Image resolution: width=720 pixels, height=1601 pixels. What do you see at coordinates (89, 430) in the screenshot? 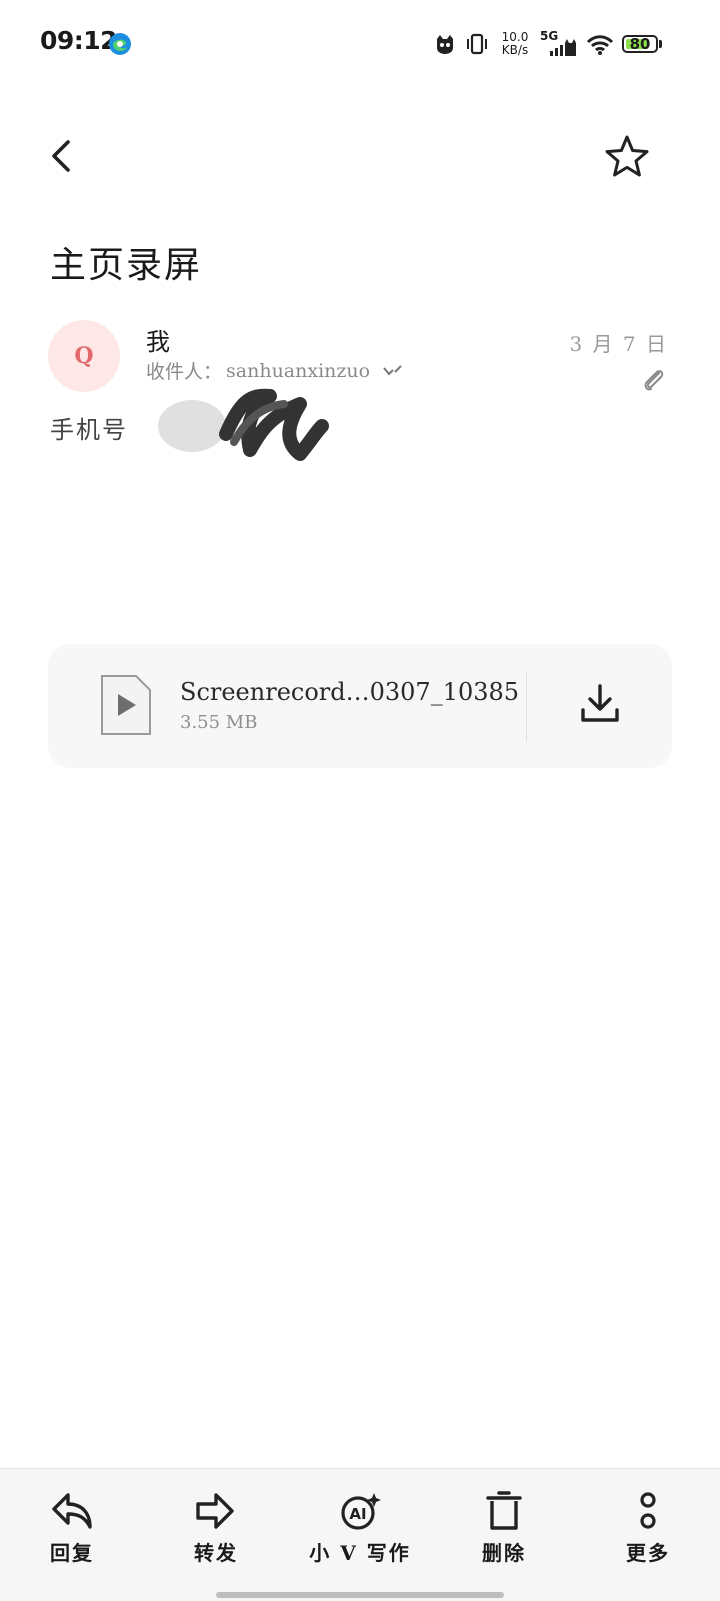
I see `email-body: 手机号` at bounding box center [89, 430].